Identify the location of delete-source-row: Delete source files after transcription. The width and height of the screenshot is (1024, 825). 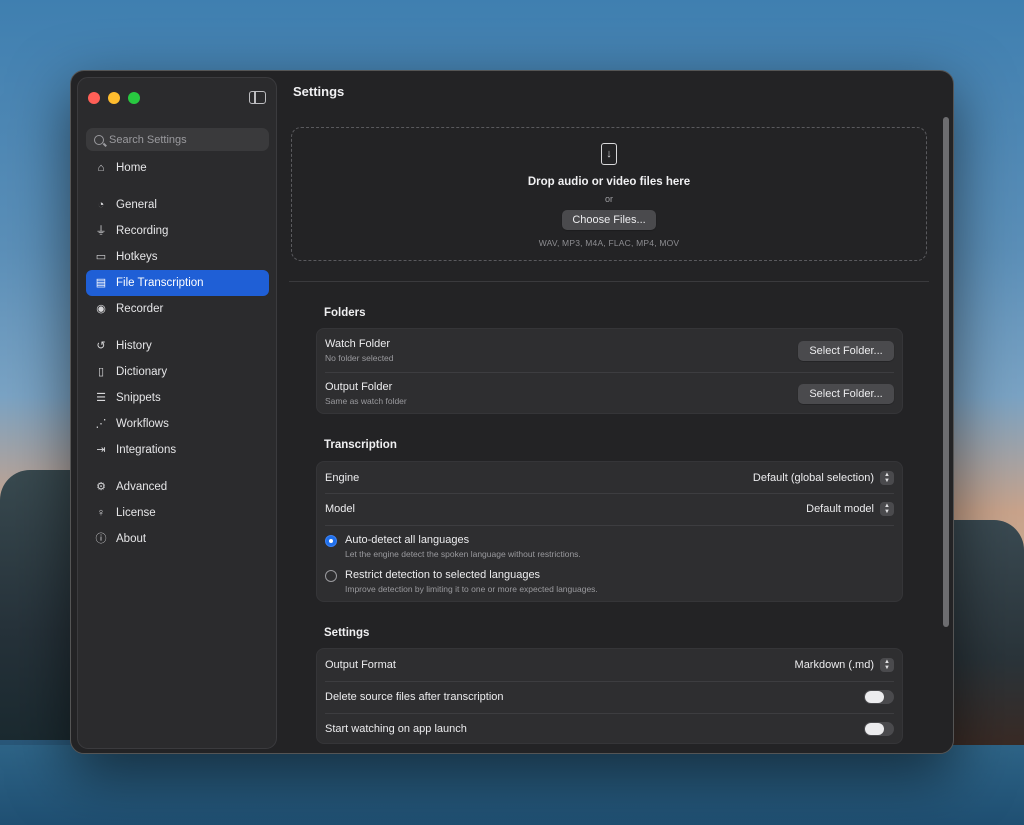
(609, 697).